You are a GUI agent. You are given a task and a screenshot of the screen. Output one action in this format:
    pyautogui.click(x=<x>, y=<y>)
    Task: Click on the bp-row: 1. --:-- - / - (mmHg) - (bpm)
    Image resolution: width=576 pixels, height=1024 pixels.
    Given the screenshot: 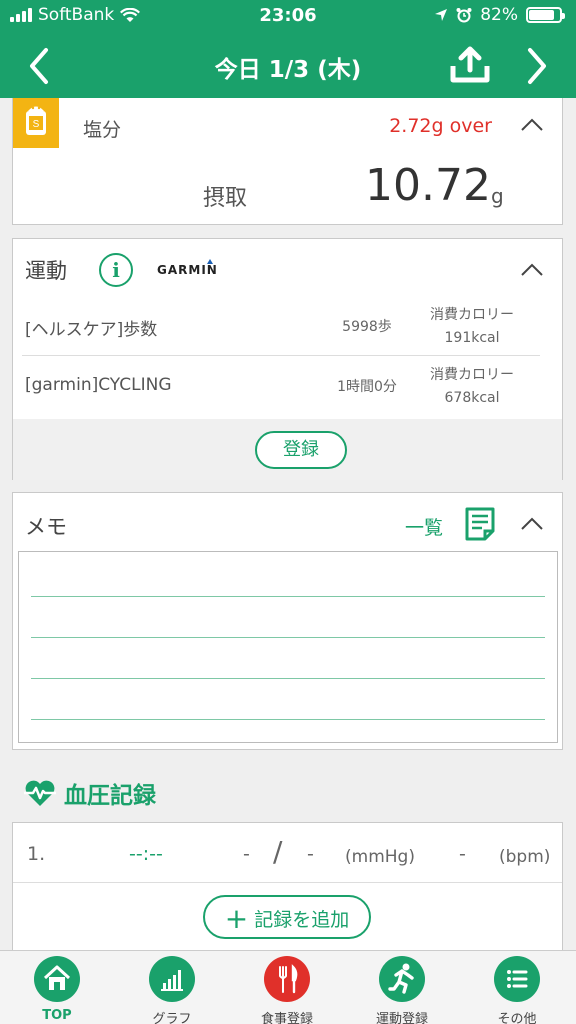 What is the action you would take?
    pyautogui.click(x=287, y=853)
    